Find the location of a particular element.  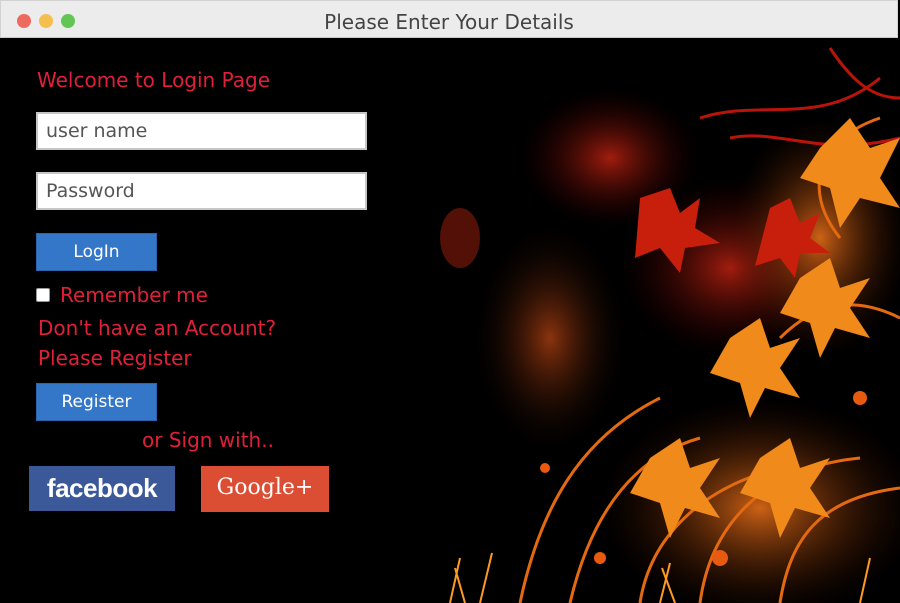

login-button: LogIn is located at coordinates (96, 252).